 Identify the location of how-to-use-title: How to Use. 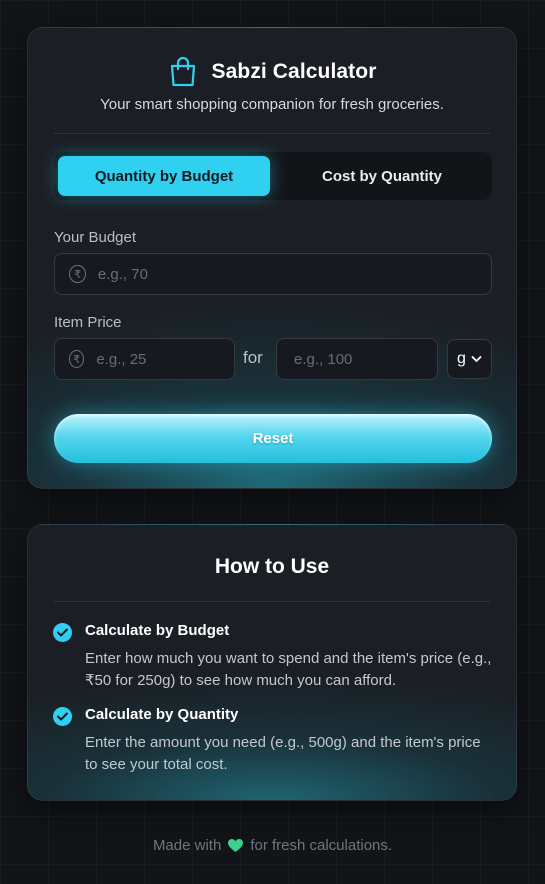
(272, 566).